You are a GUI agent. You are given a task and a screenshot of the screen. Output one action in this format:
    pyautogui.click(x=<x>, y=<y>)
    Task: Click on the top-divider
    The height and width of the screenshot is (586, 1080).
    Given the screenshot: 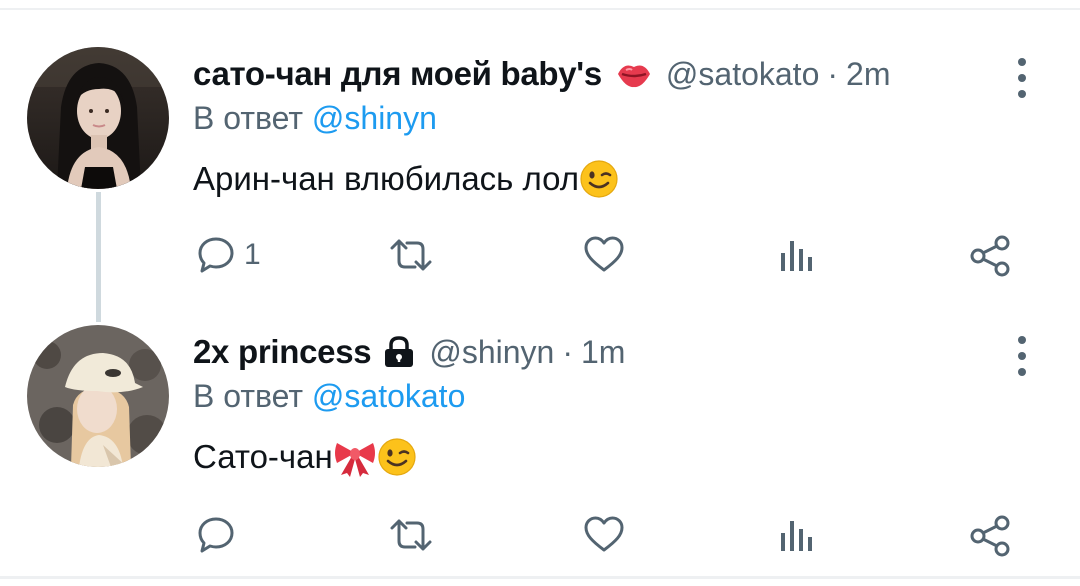 What is the action you would take?
    pyautogui.click(x=540, y=9)
    